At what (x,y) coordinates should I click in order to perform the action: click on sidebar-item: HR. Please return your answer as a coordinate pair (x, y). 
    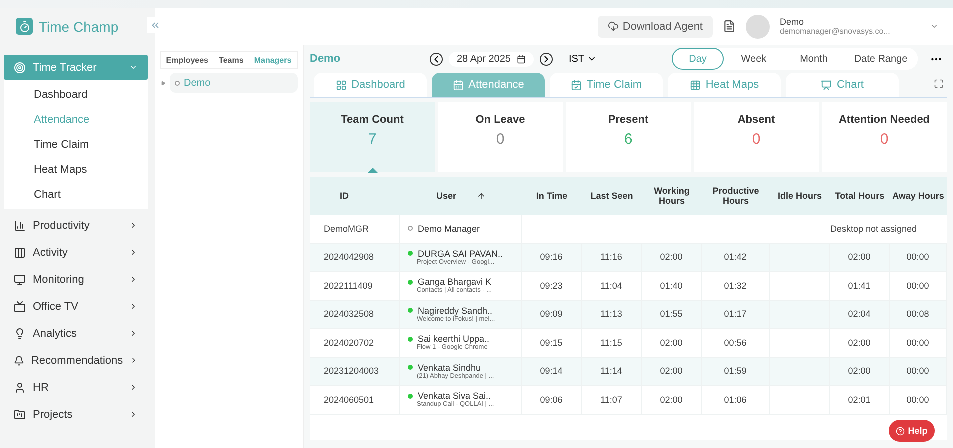
    Looking at the image, I should click on (76, 387).